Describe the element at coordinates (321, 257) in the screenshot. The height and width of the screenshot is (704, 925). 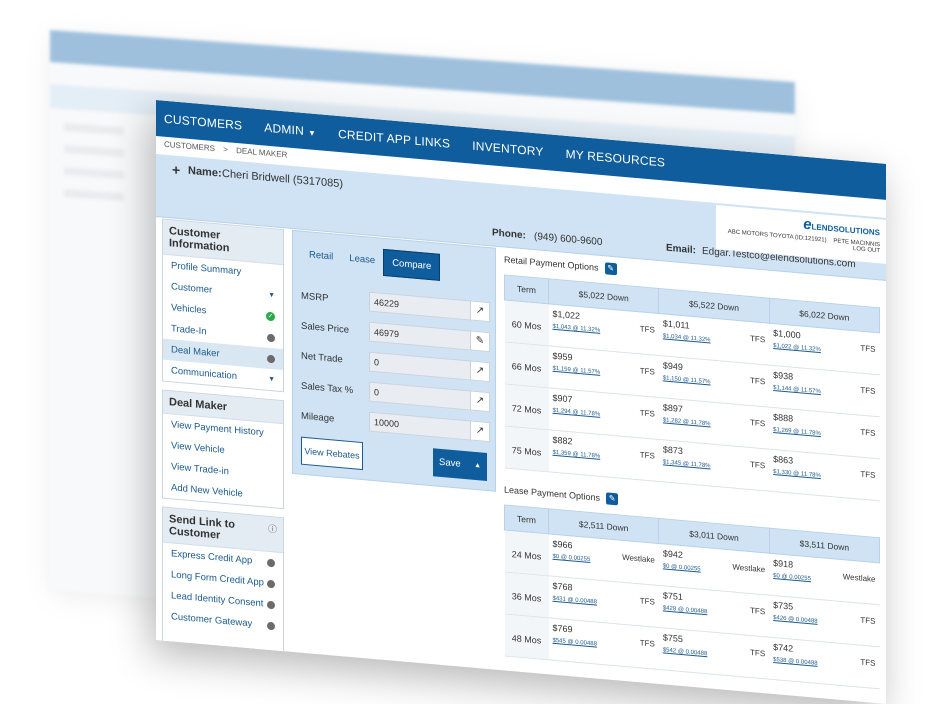
I see `tab-retail: Retail` at that location.